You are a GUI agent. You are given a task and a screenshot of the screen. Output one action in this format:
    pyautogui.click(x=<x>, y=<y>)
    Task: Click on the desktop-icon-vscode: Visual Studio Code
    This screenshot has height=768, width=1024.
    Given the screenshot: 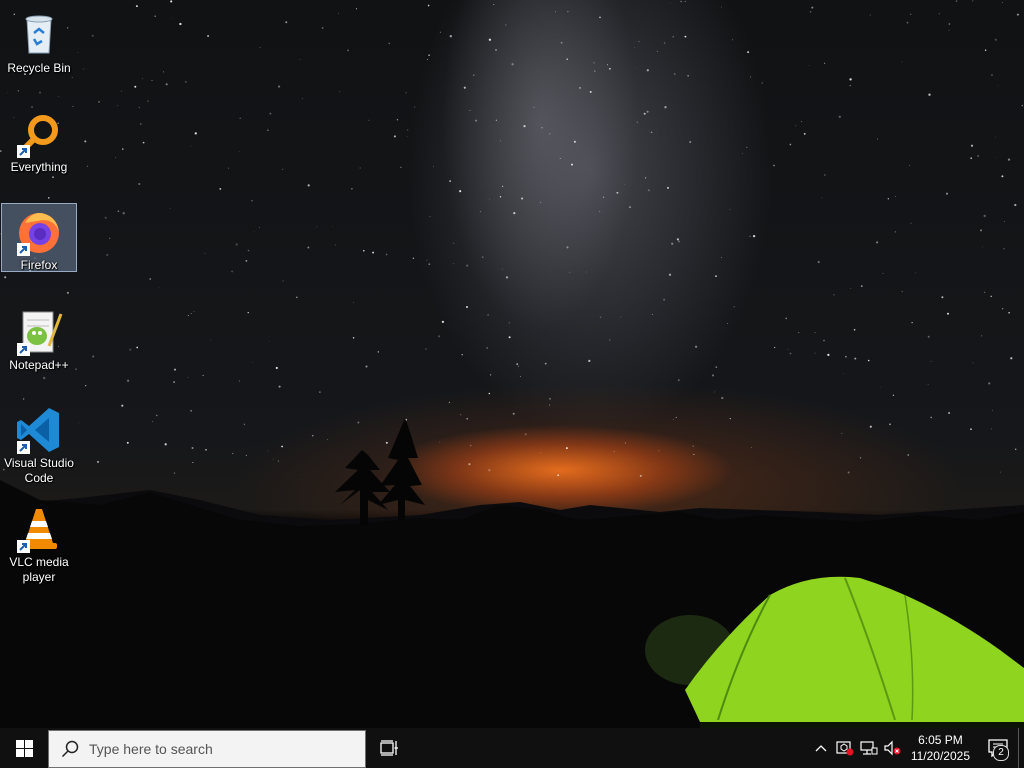 What is the action you would take?
    pyautogui.click(x=39, y=444)
    